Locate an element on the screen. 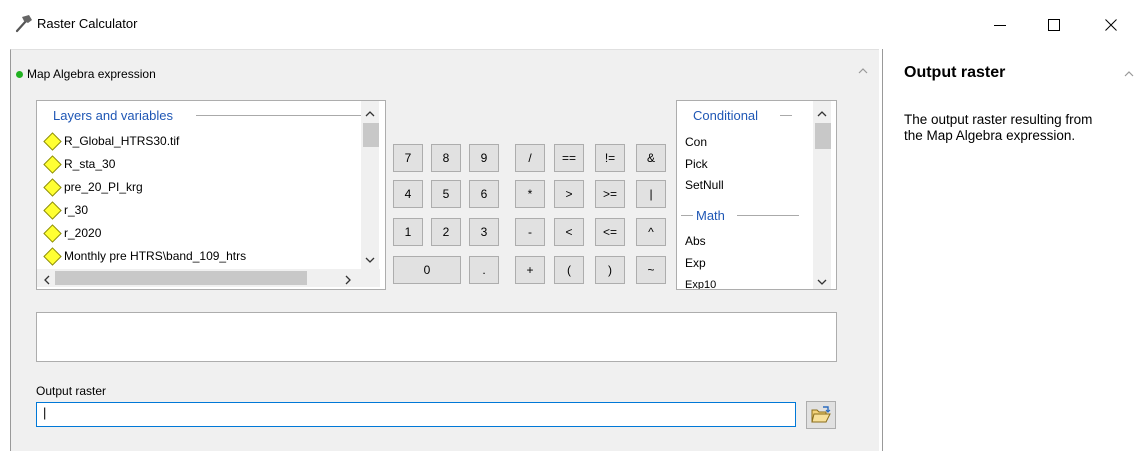  help-title: Output raster is located at coordinates (955, 72).